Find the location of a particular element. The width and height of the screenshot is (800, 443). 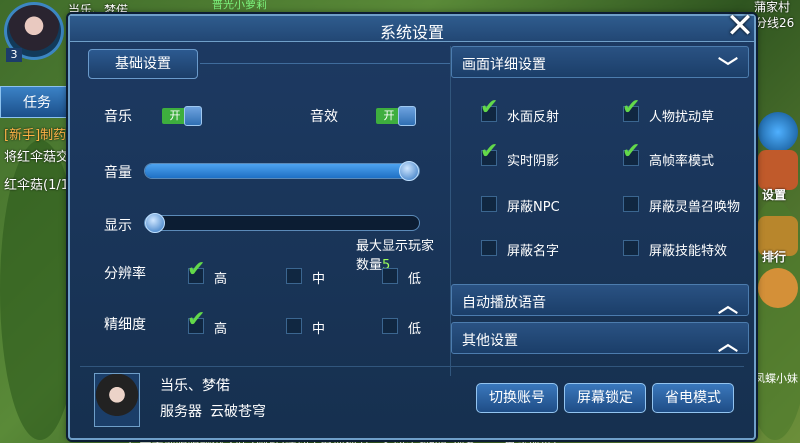

hide-names-label: 屏蔽名字 is located at coordinates (533, 251).